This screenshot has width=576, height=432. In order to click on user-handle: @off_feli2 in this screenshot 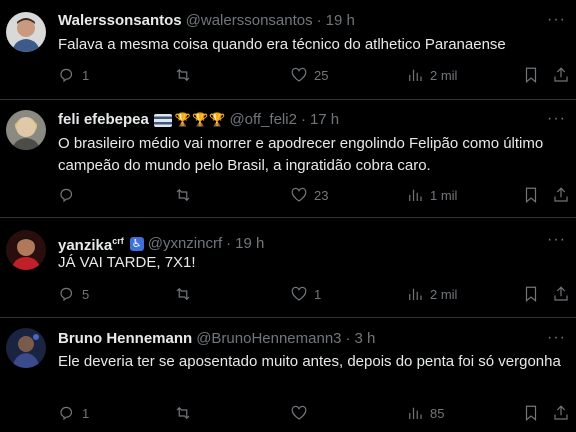, I will do `click(263, 120)`.